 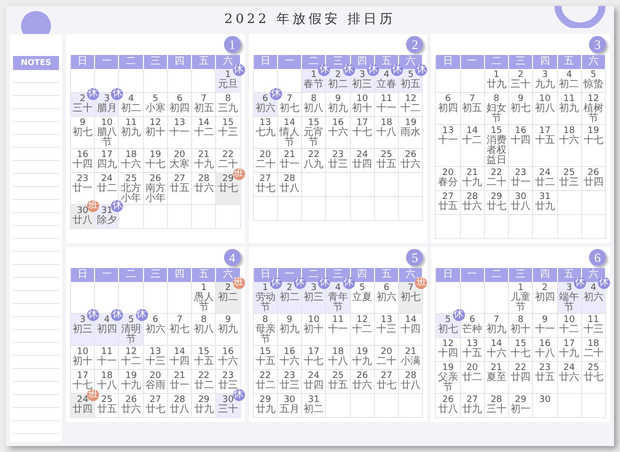 I want to click on day-number: 6, so click(x=387, y=287).